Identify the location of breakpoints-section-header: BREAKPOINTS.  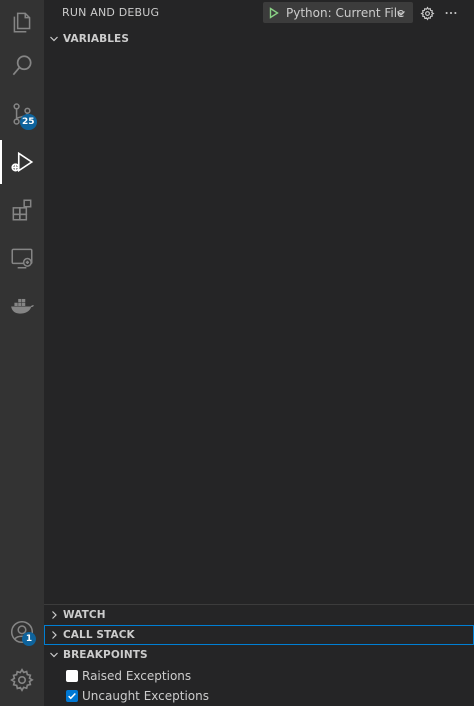
(259, 655).